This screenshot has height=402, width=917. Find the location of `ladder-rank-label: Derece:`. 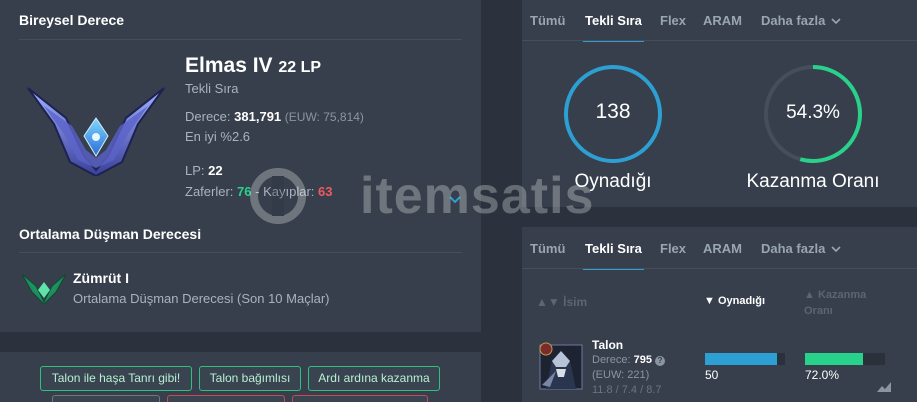

ladder-rank-label: Derece: is located at coordinates (208, 116).